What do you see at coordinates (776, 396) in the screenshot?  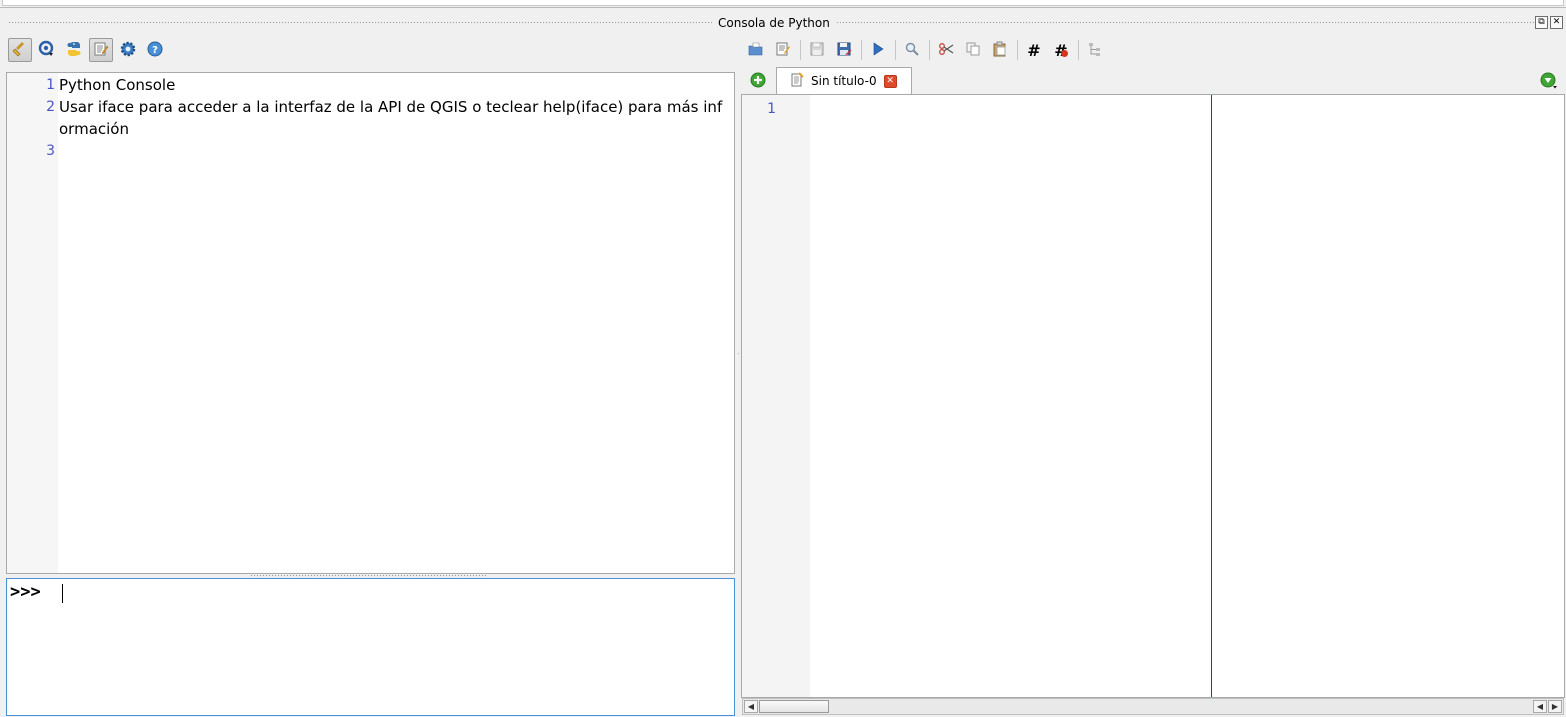 I see `editor-gutter` at bounding box center [776, 396].